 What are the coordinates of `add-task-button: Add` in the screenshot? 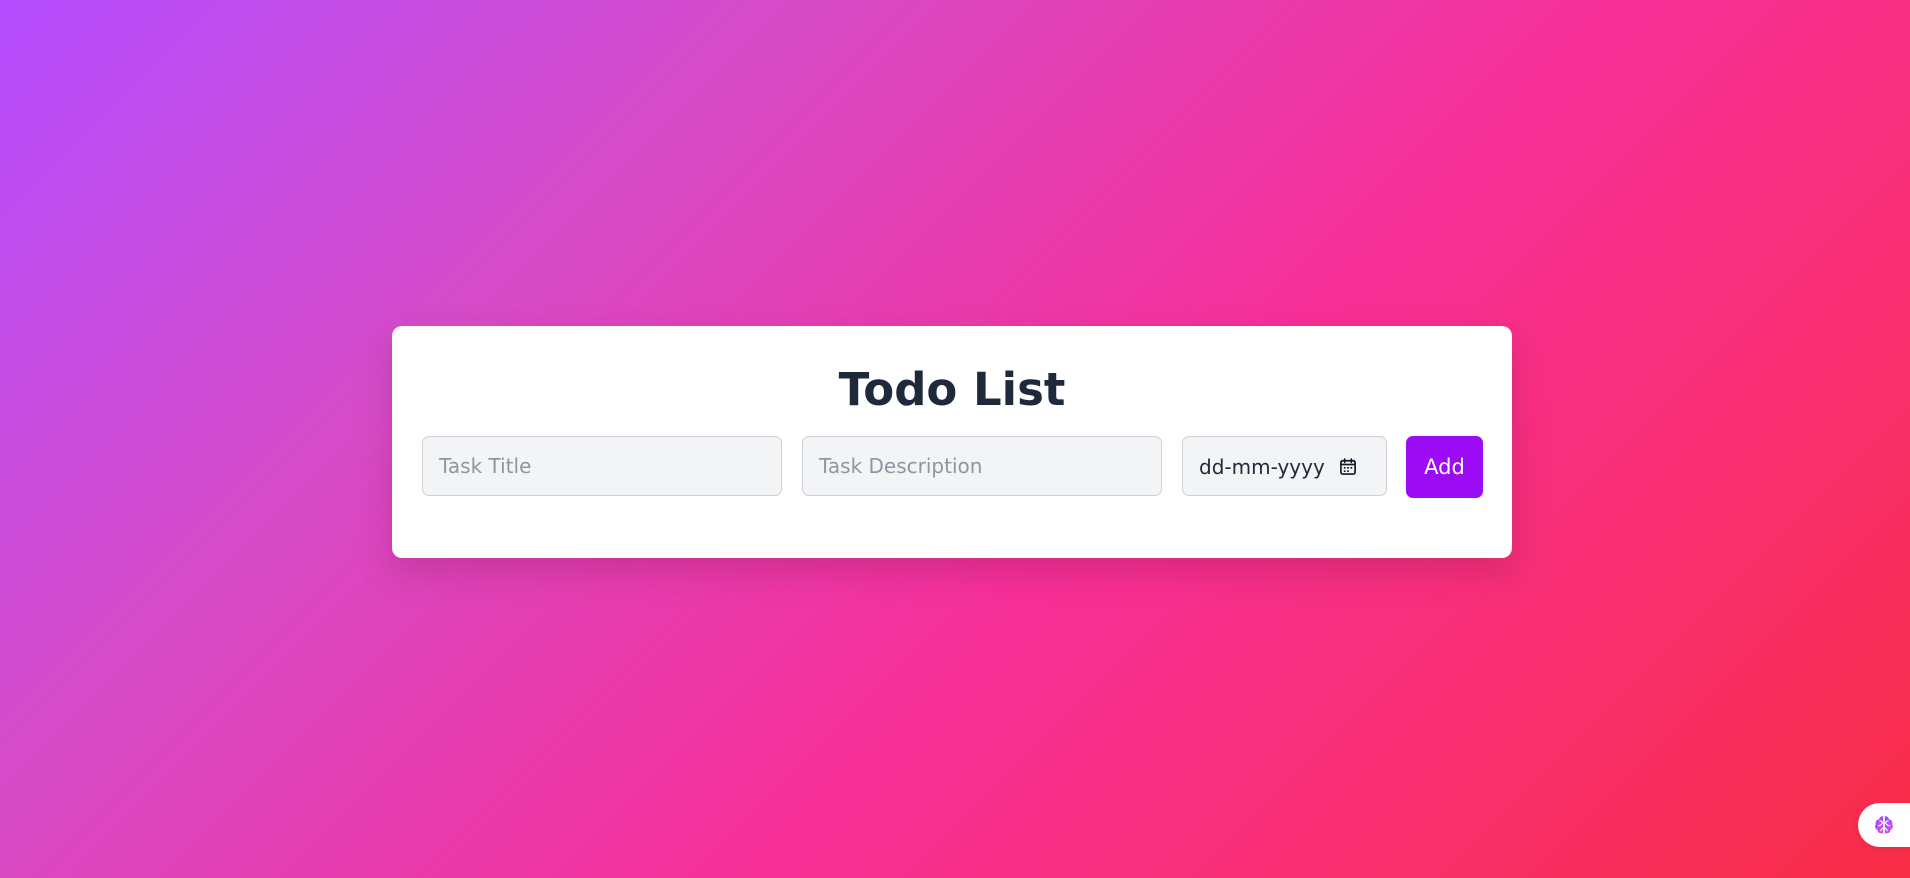 It's located at (1444, 467).